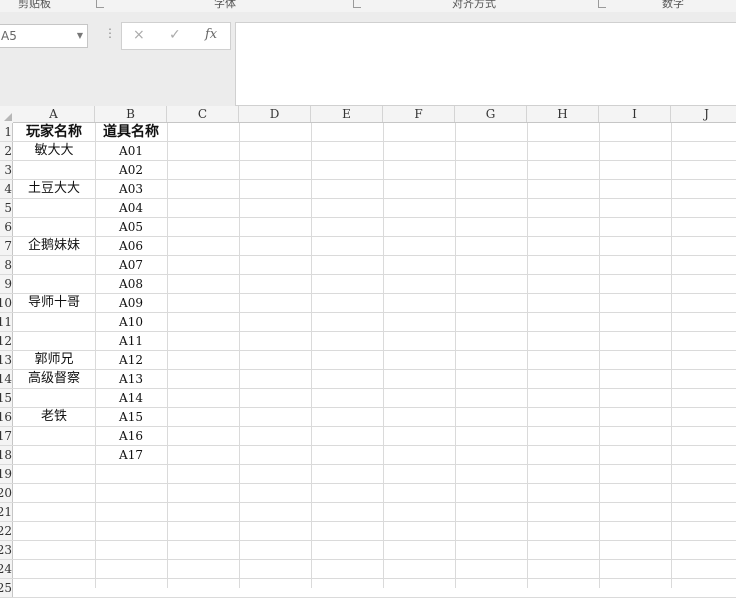 The width and height of the screenshot is (736, 598). I want to click on row-header: 11, so click(6, 322).